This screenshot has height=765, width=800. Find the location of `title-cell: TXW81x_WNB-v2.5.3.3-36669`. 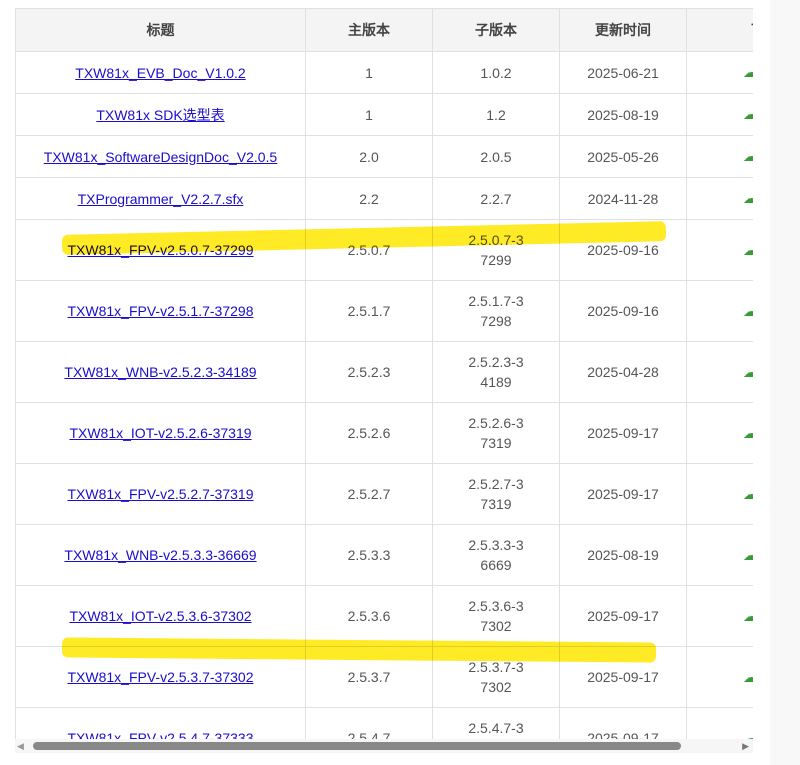

title-cell: TXW81x_WNB-v2.5.3.3-36669 is located at coordinates (160, 555).